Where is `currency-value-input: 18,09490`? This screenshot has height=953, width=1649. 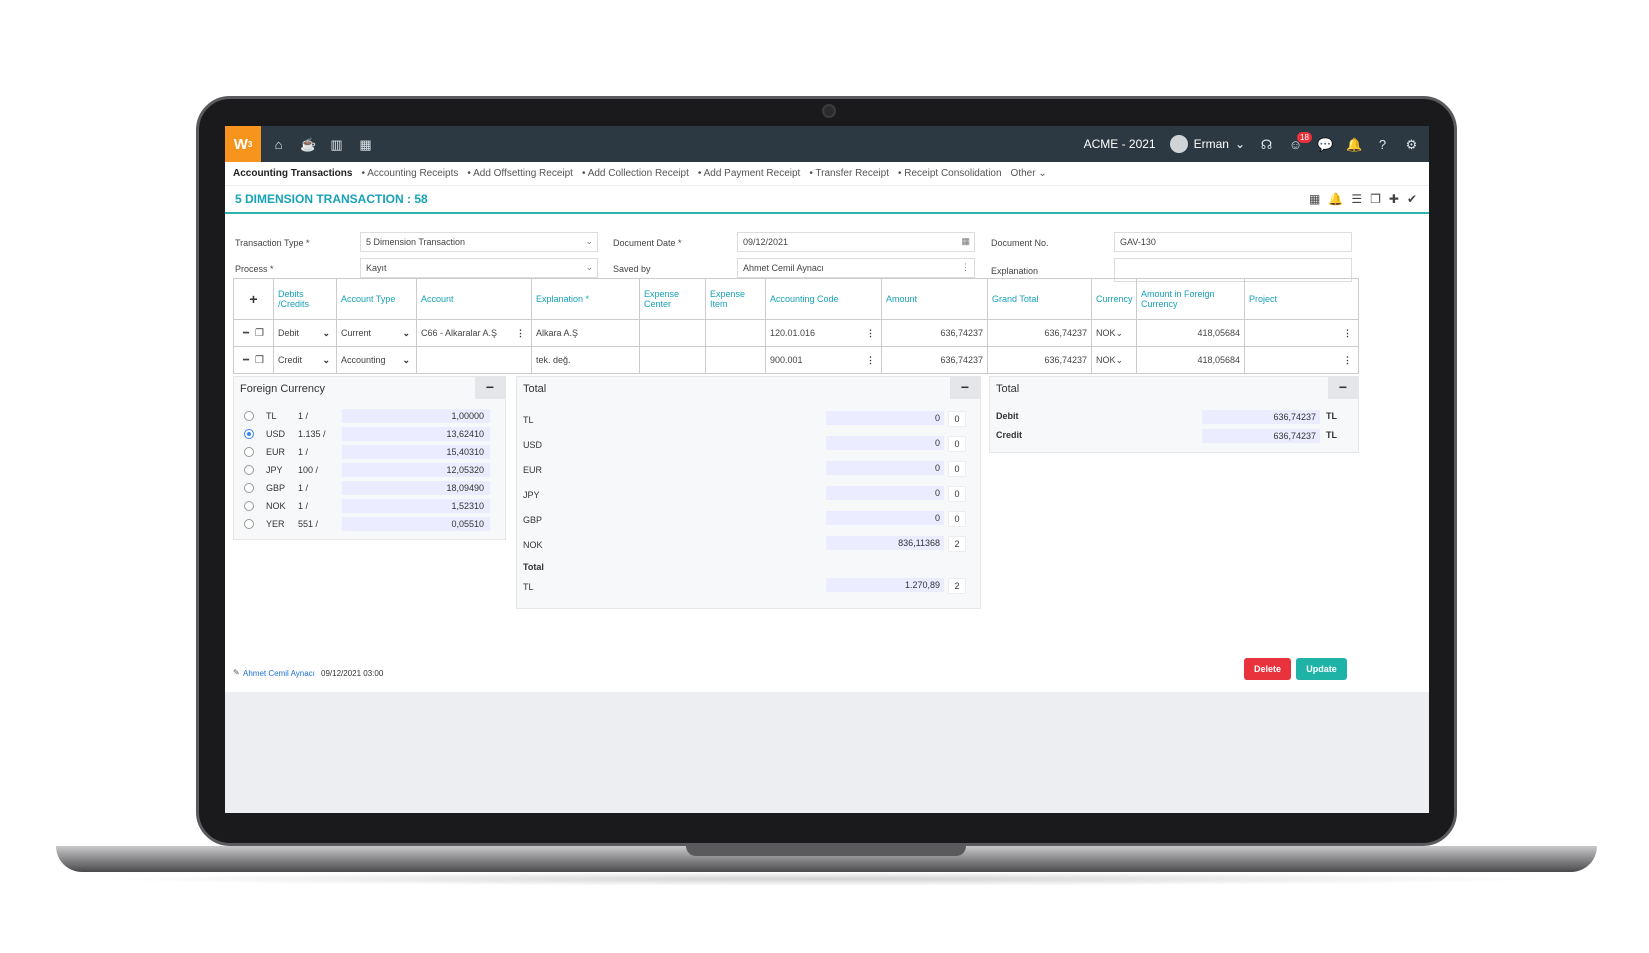 currency-value-input: 18,09490 is located at coordinates (416, 488).